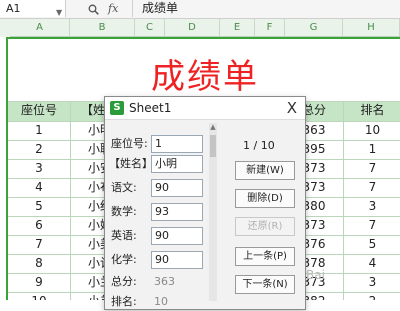  I want to click on column-header-b: B, so click(102, 28).